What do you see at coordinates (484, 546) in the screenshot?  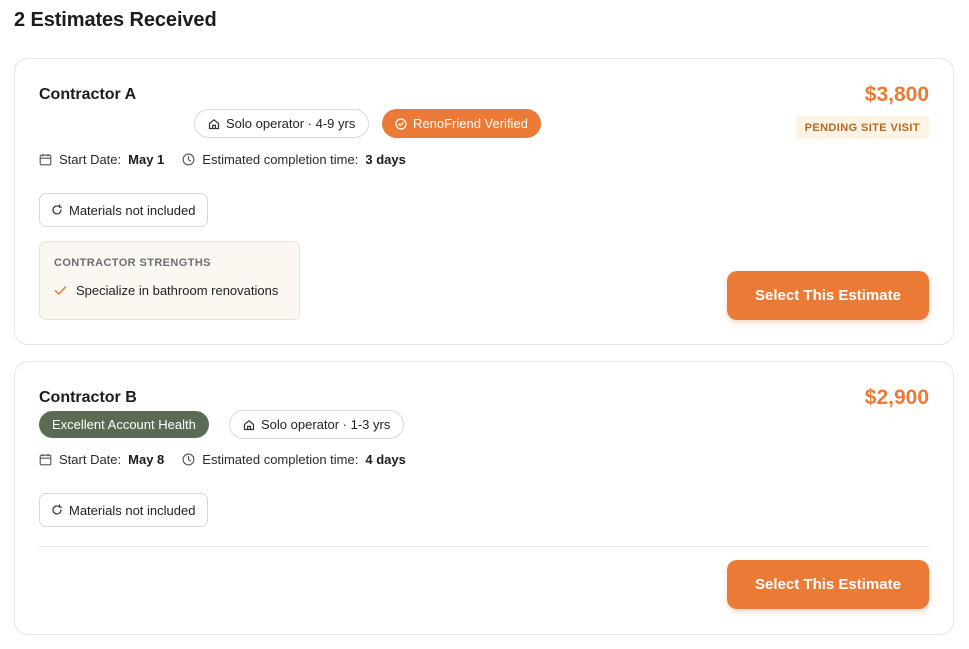 I see `card-divider` at bounding box center [484, 546].